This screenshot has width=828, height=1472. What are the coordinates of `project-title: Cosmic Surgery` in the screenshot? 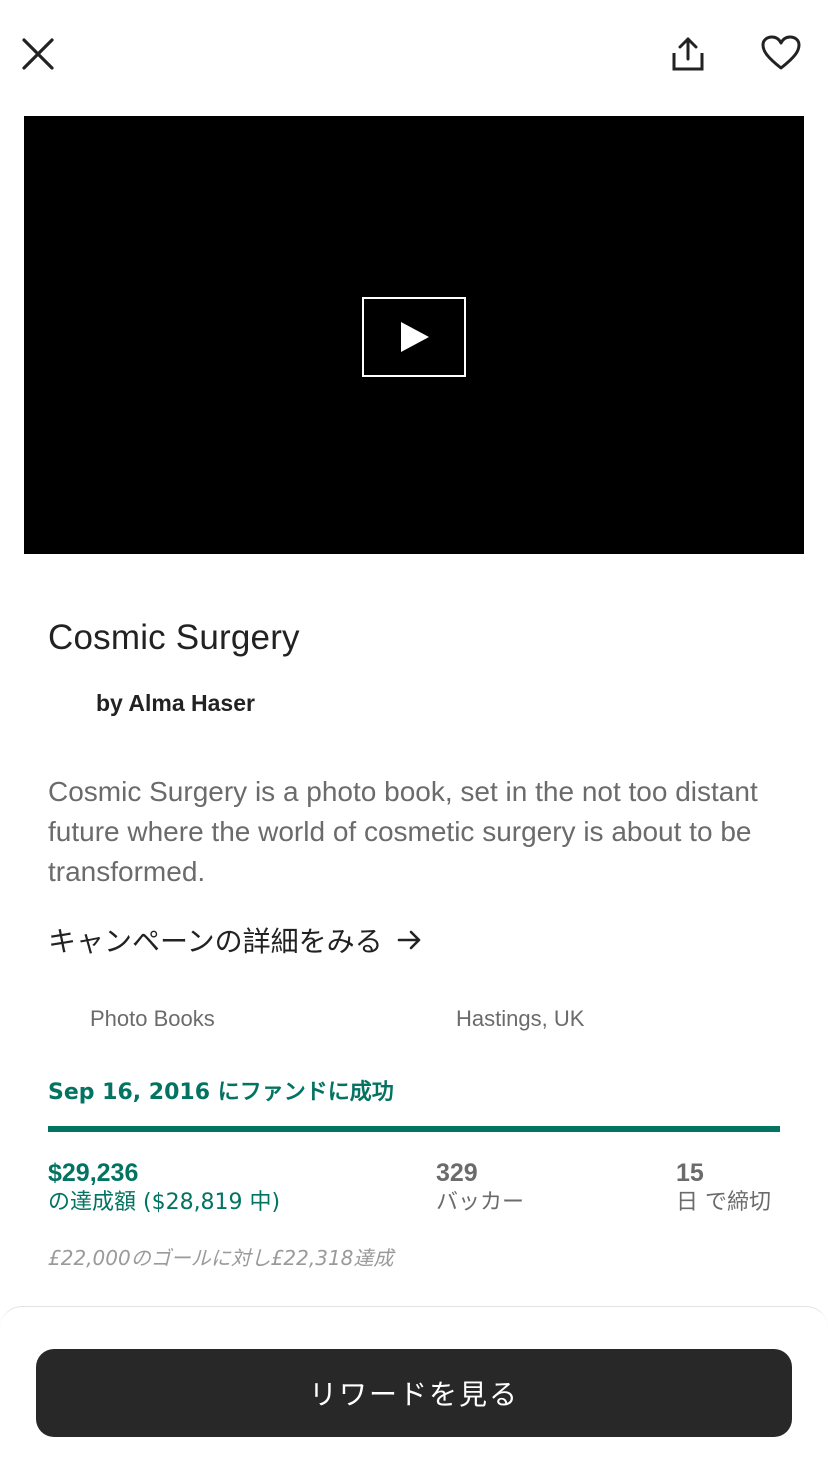 It's located at (174, 637).